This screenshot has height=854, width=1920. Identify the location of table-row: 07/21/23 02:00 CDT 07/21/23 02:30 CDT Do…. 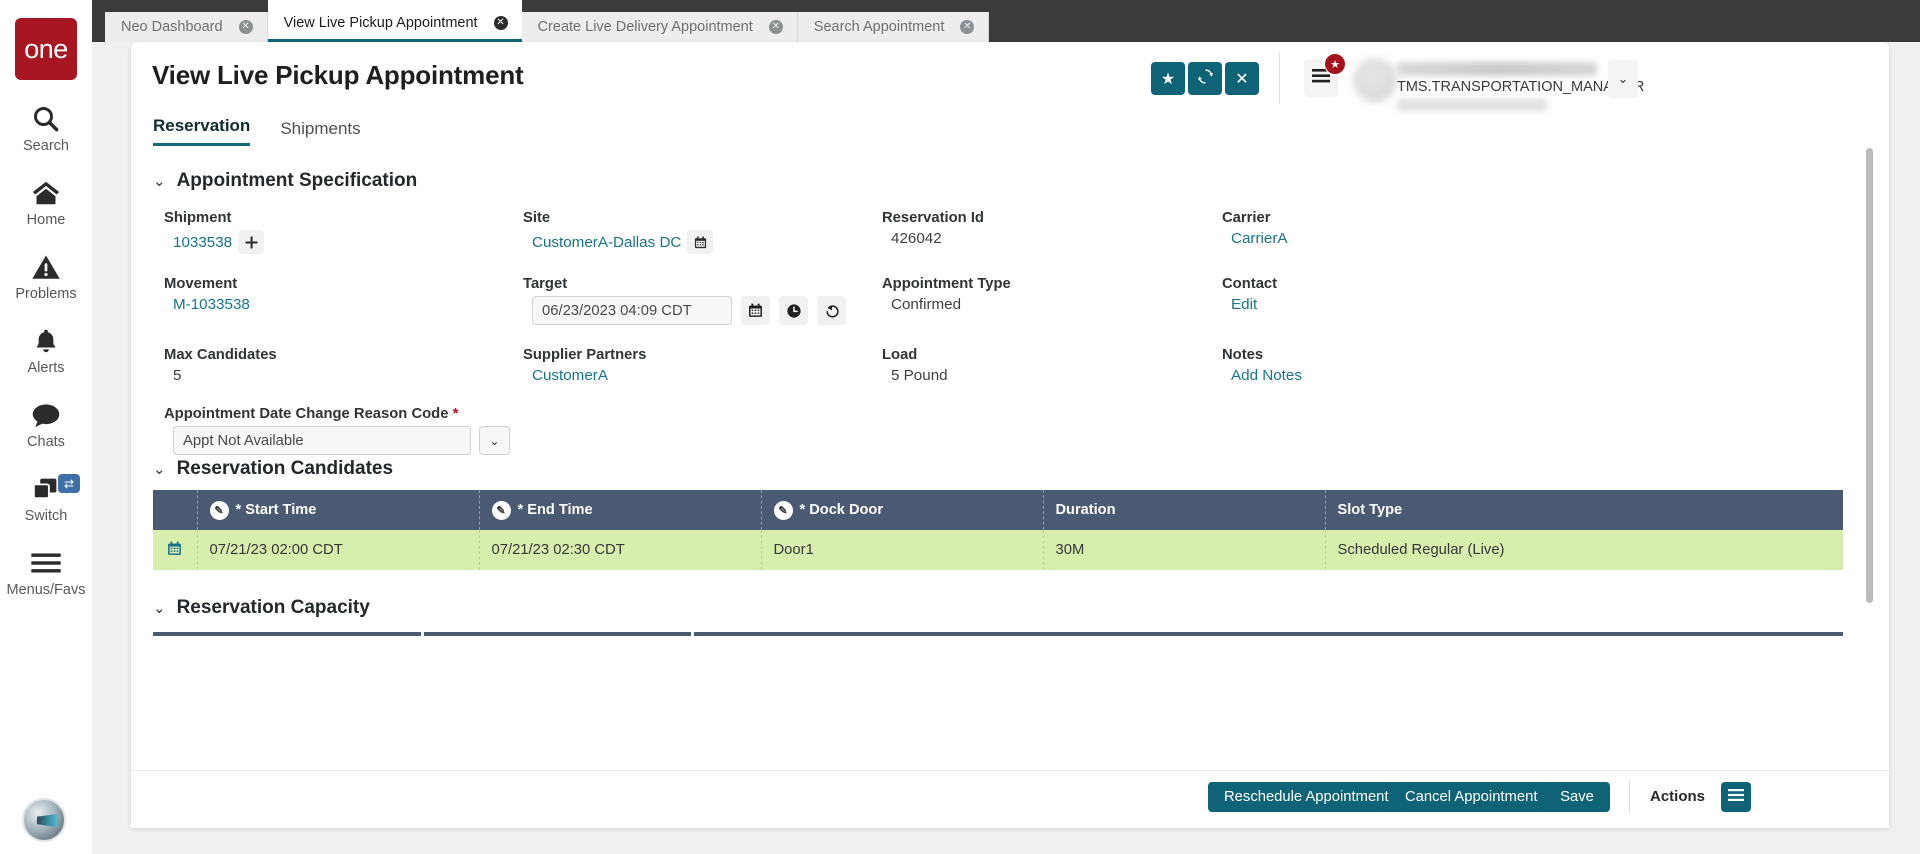
(998, 550).